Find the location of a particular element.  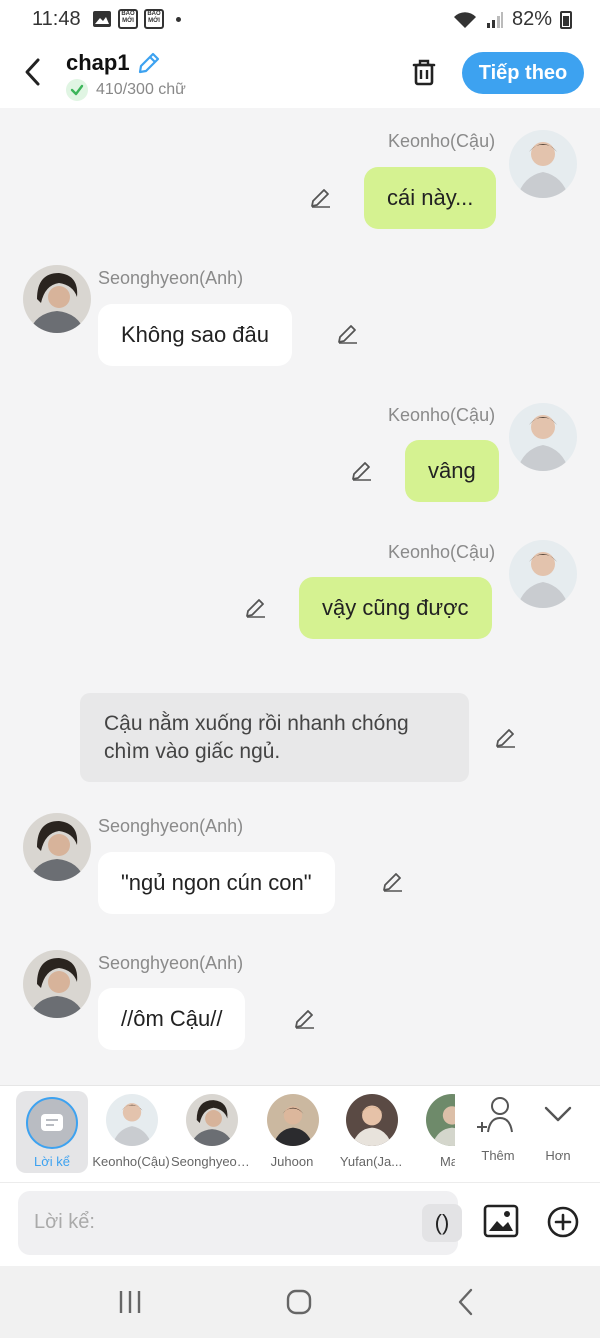

home-icon is located at coordinates (299, 1302).